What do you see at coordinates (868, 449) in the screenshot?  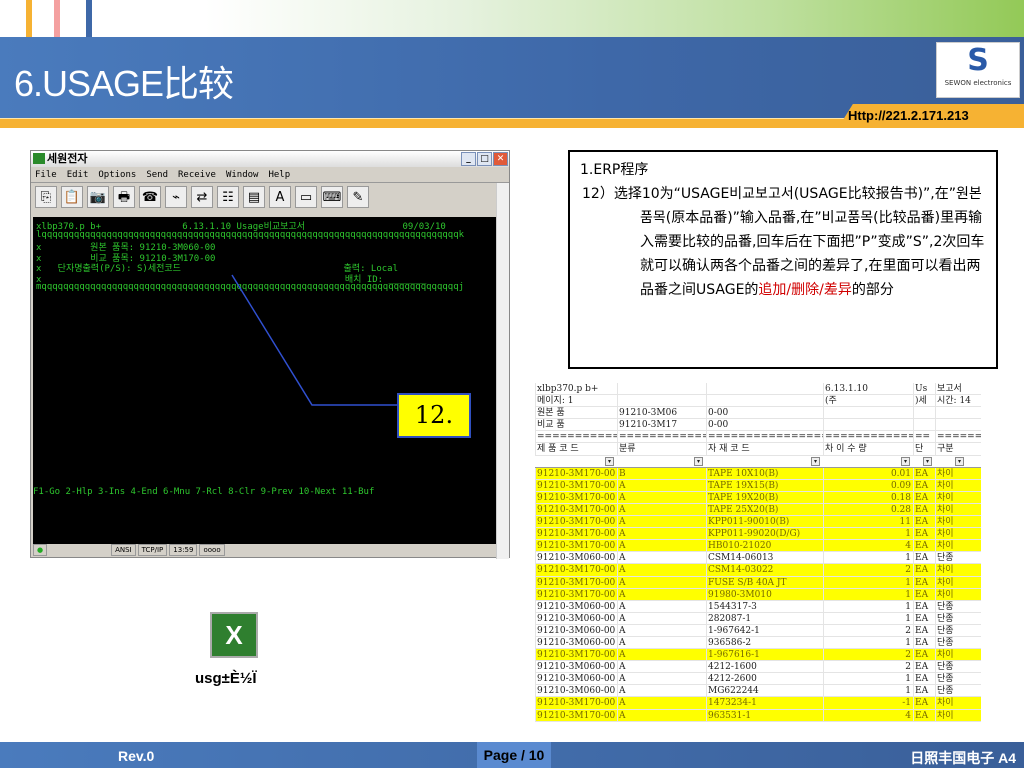 I see `cell: 차 이 수 량` at bounding box center [868, 449].